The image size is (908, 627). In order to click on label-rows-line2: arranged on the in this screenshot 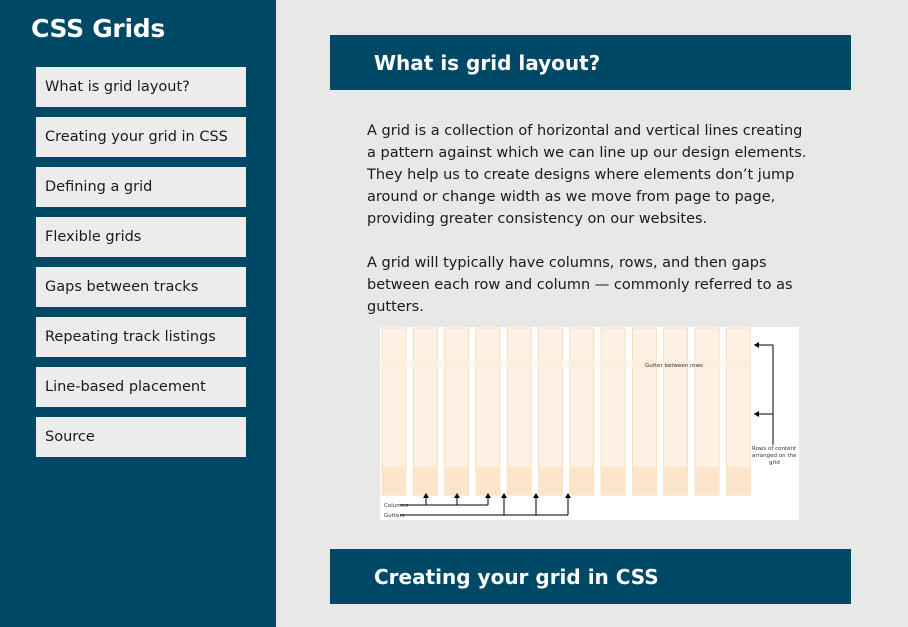, I will do `click(774, 456)`.